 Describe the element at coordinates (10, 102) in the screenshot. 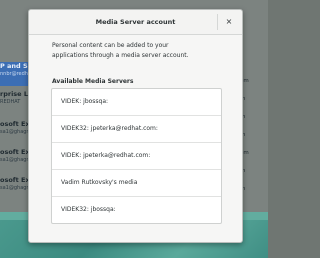

I see `background-item-subtitle: REDHAT` at that location.